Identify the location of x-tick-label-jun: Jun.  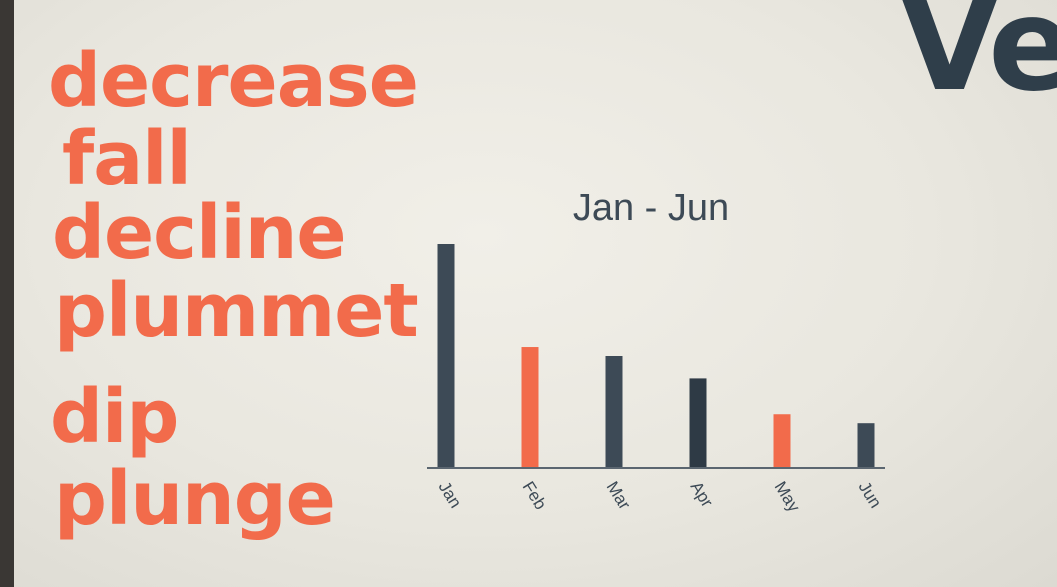
(870, 494).